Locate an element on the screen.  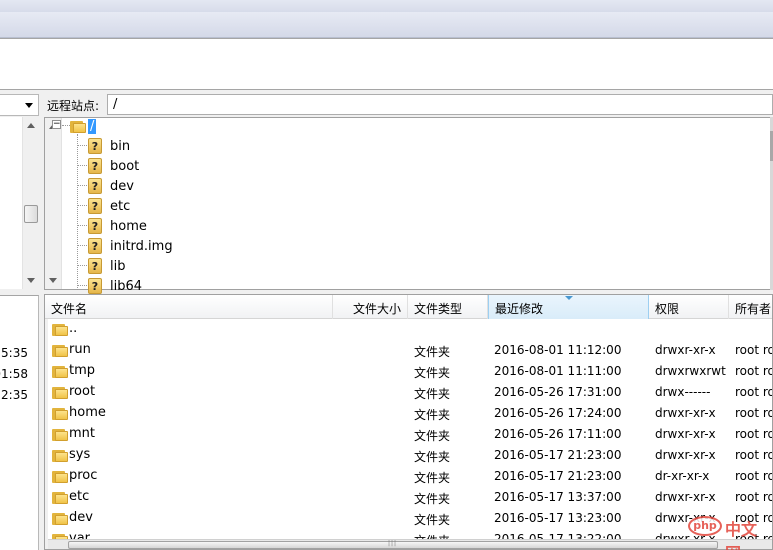
remote-site-bar: 远程站点: / is located at coordinates (408, 105).